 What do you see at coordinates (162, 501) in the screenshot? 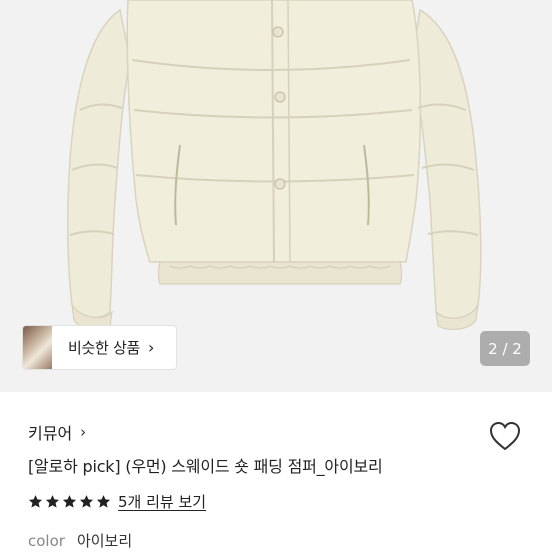
I see `view-reviews-link: 5개 리뷰 보기` at bounding box center [162, 501].